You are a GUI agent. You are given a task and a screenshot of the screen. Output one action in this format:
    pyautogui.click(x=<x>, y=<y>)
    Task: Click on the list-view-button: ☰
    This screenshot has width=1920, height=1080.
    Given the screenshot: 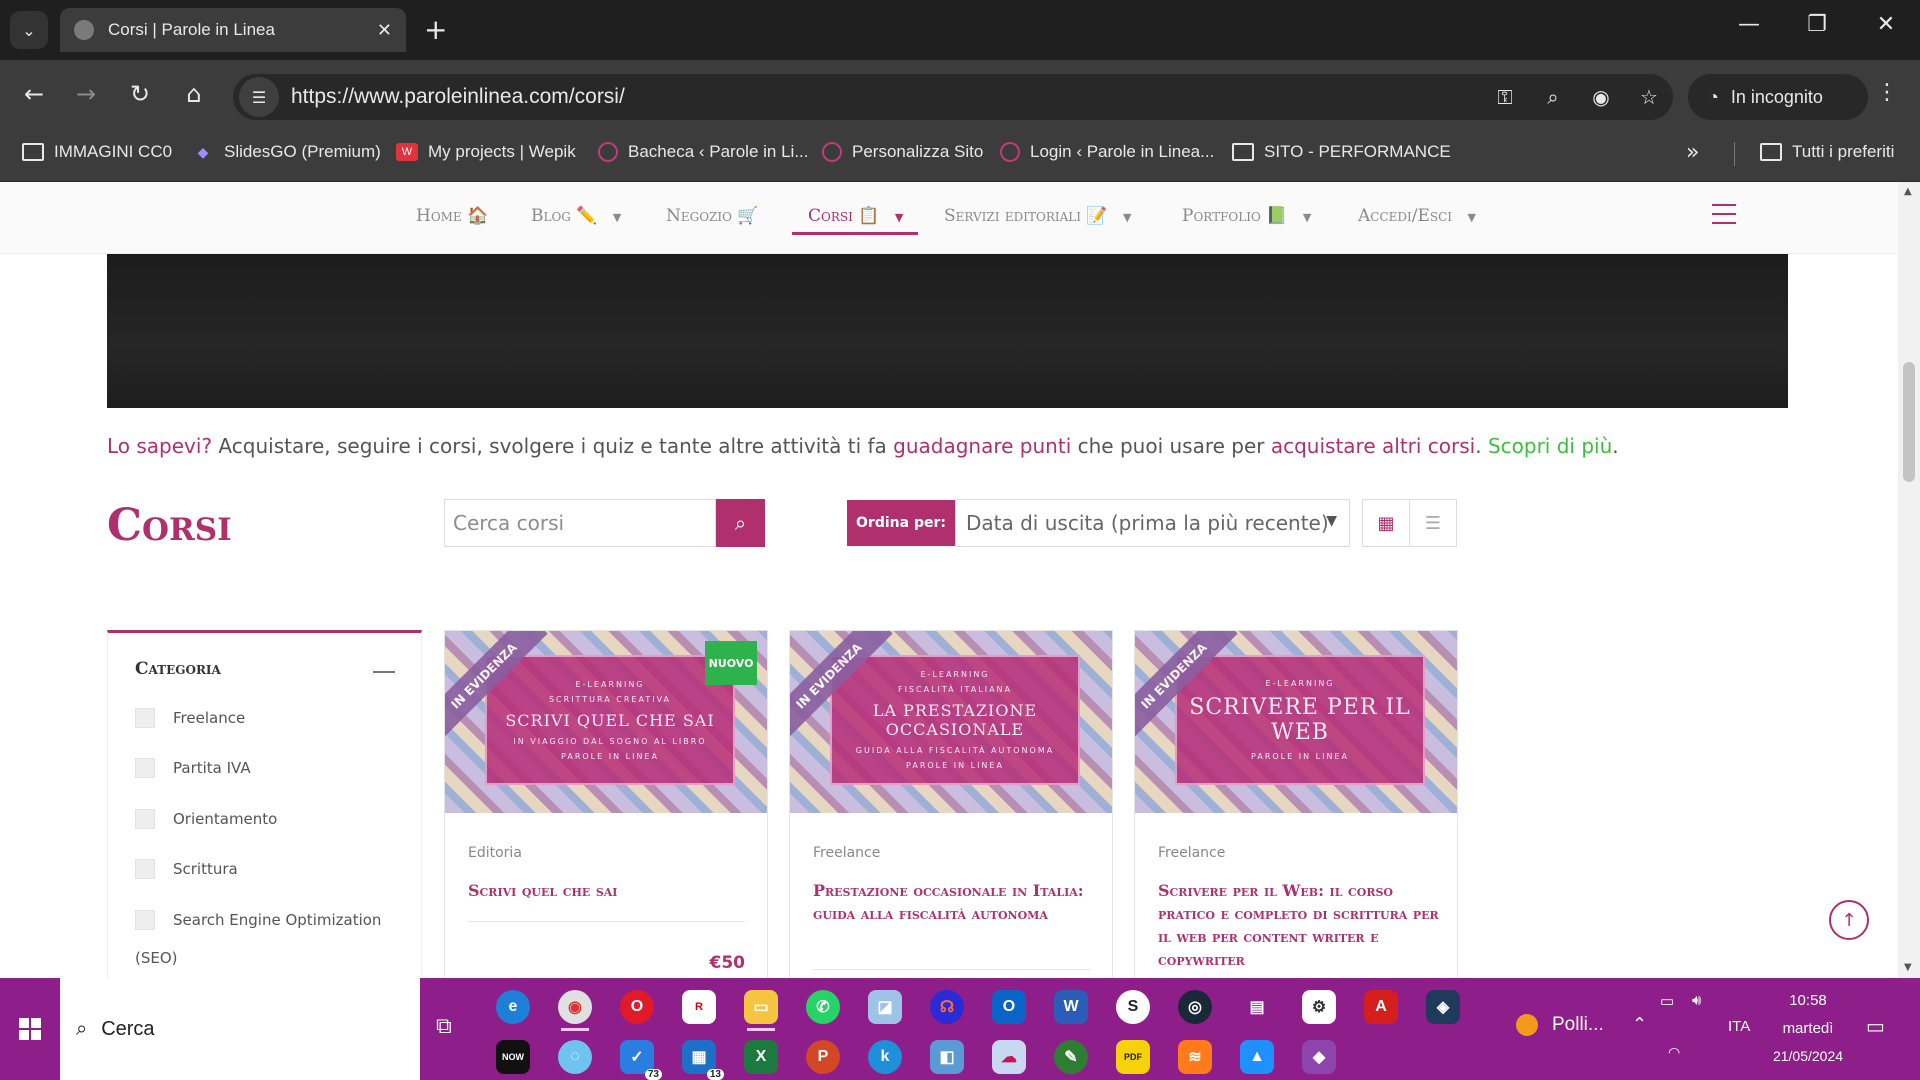 What is the action you would take?
    pyautogui.click(x=1433, y=523)
    